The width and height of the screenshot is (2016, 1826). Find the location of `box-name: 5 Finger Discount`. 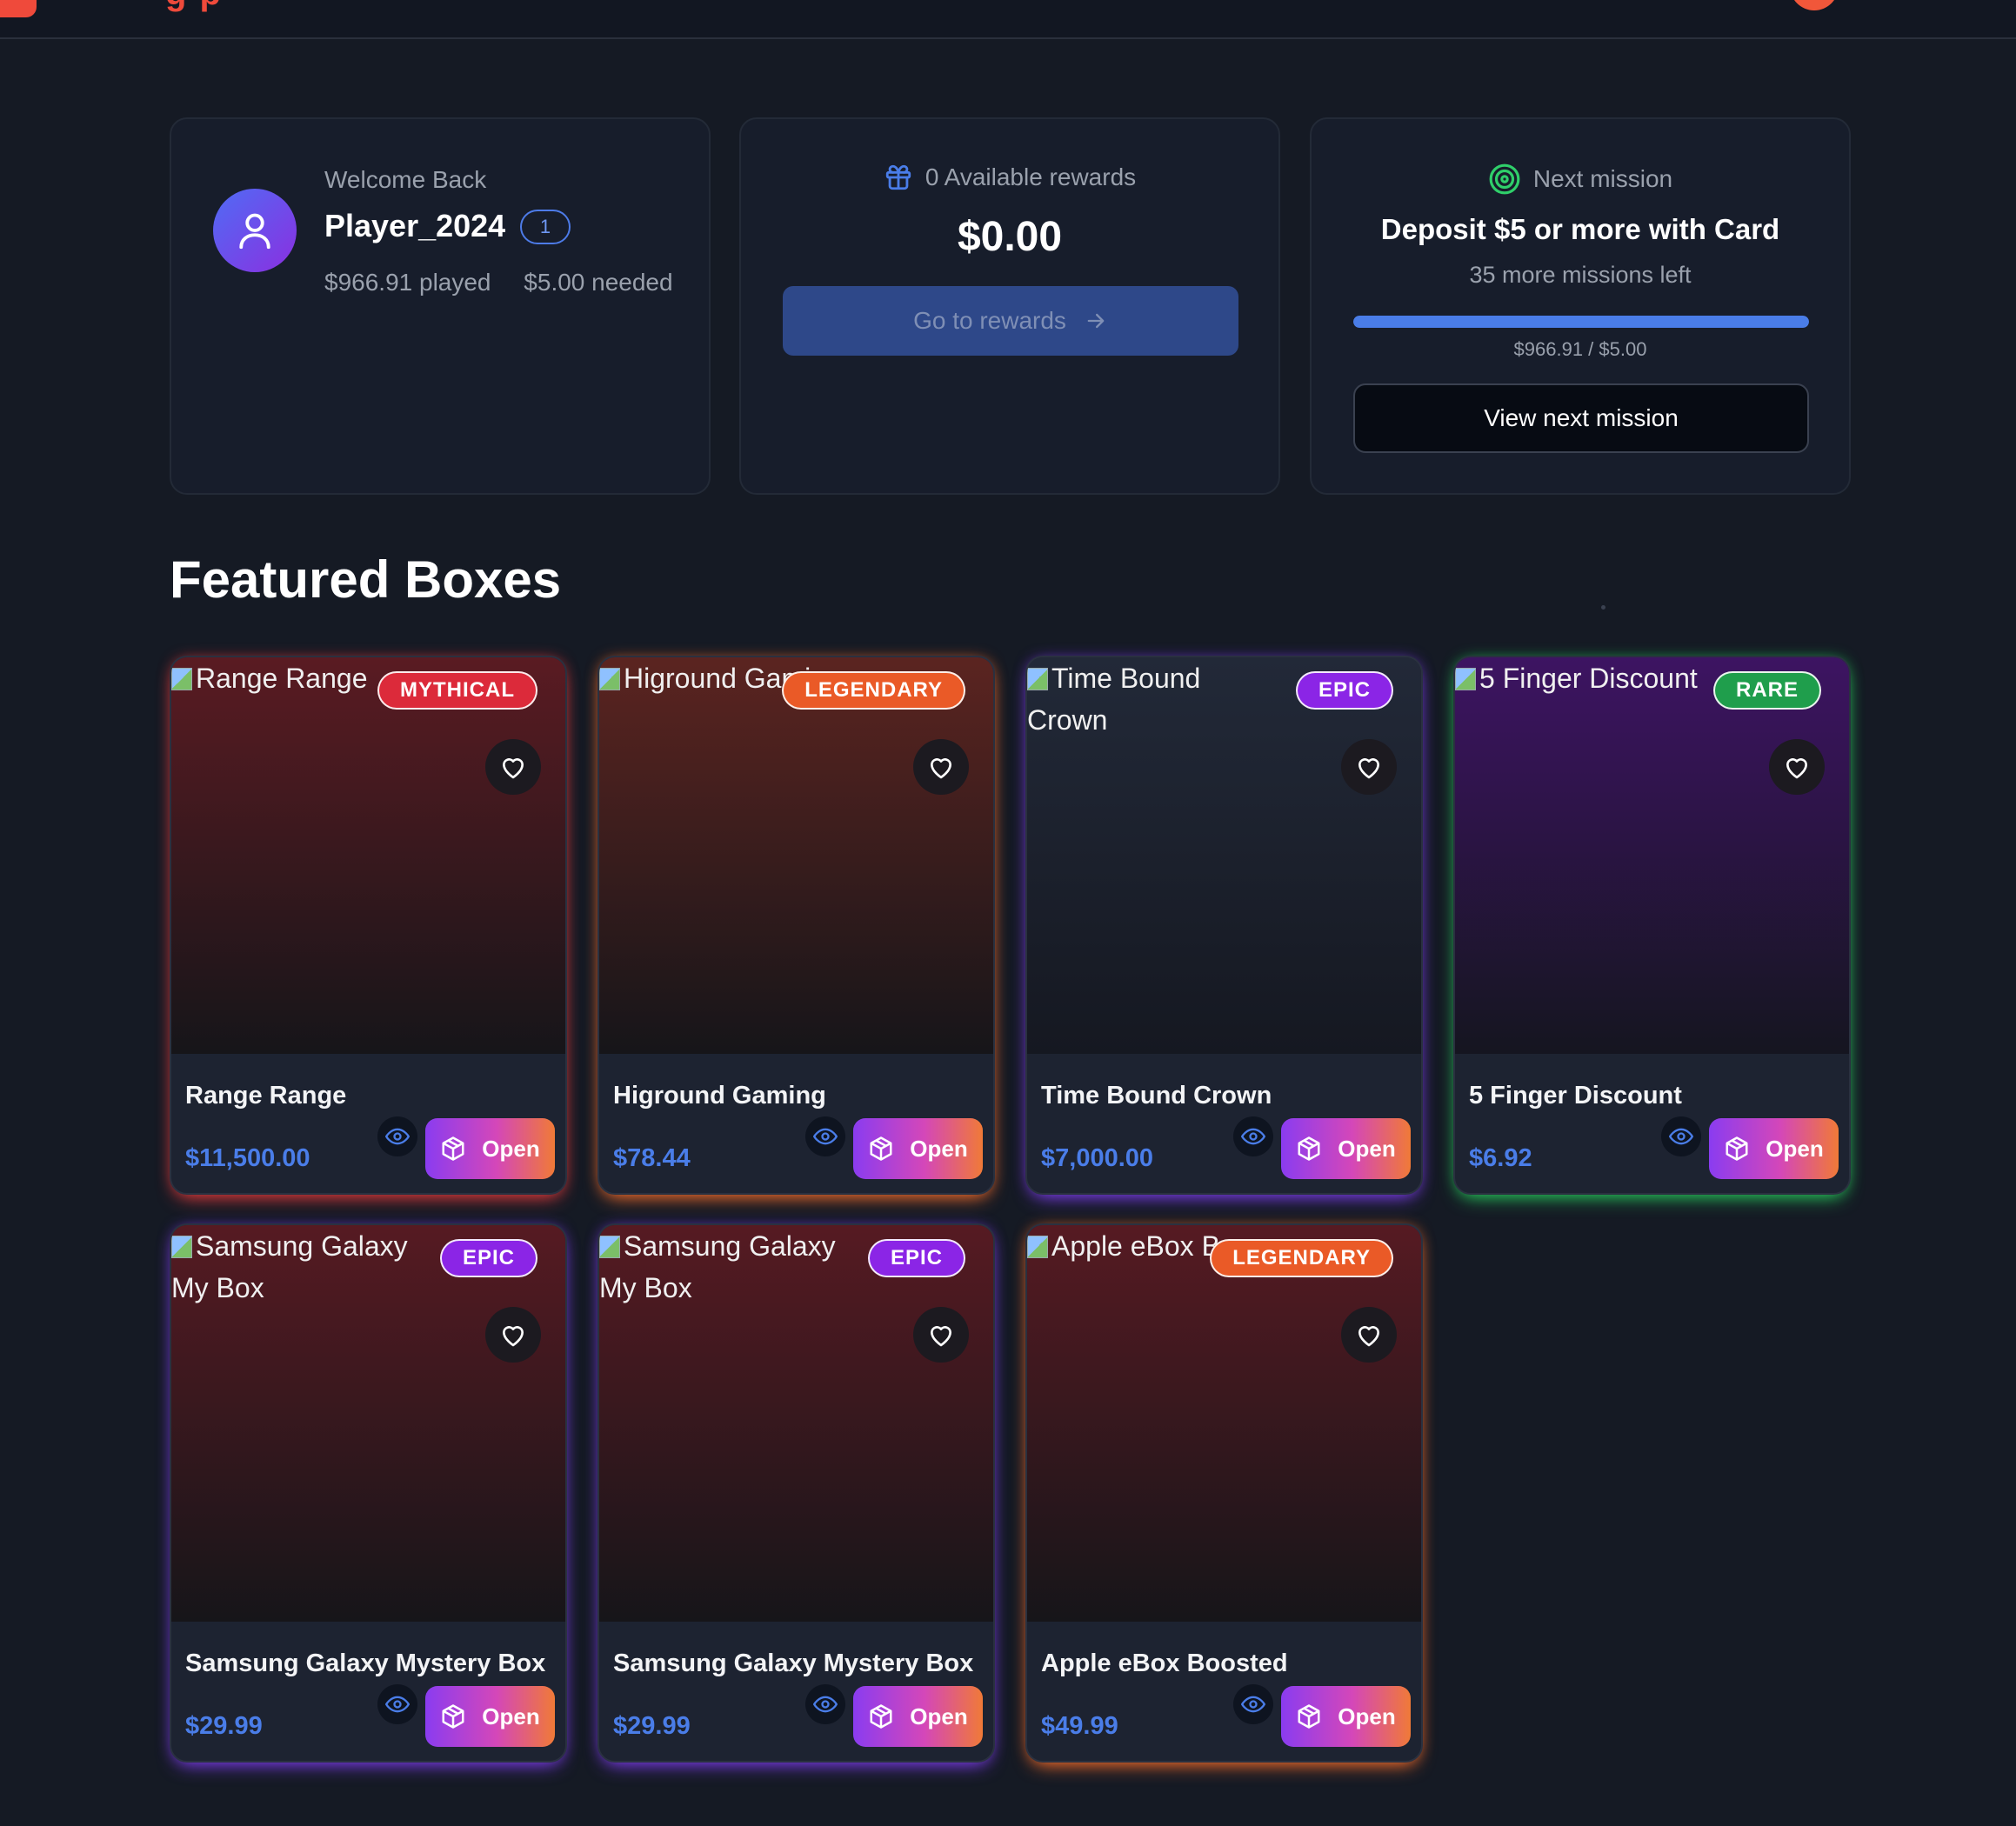

box-name: 5 Finger Discount is located at coordinates (1575, 1096).